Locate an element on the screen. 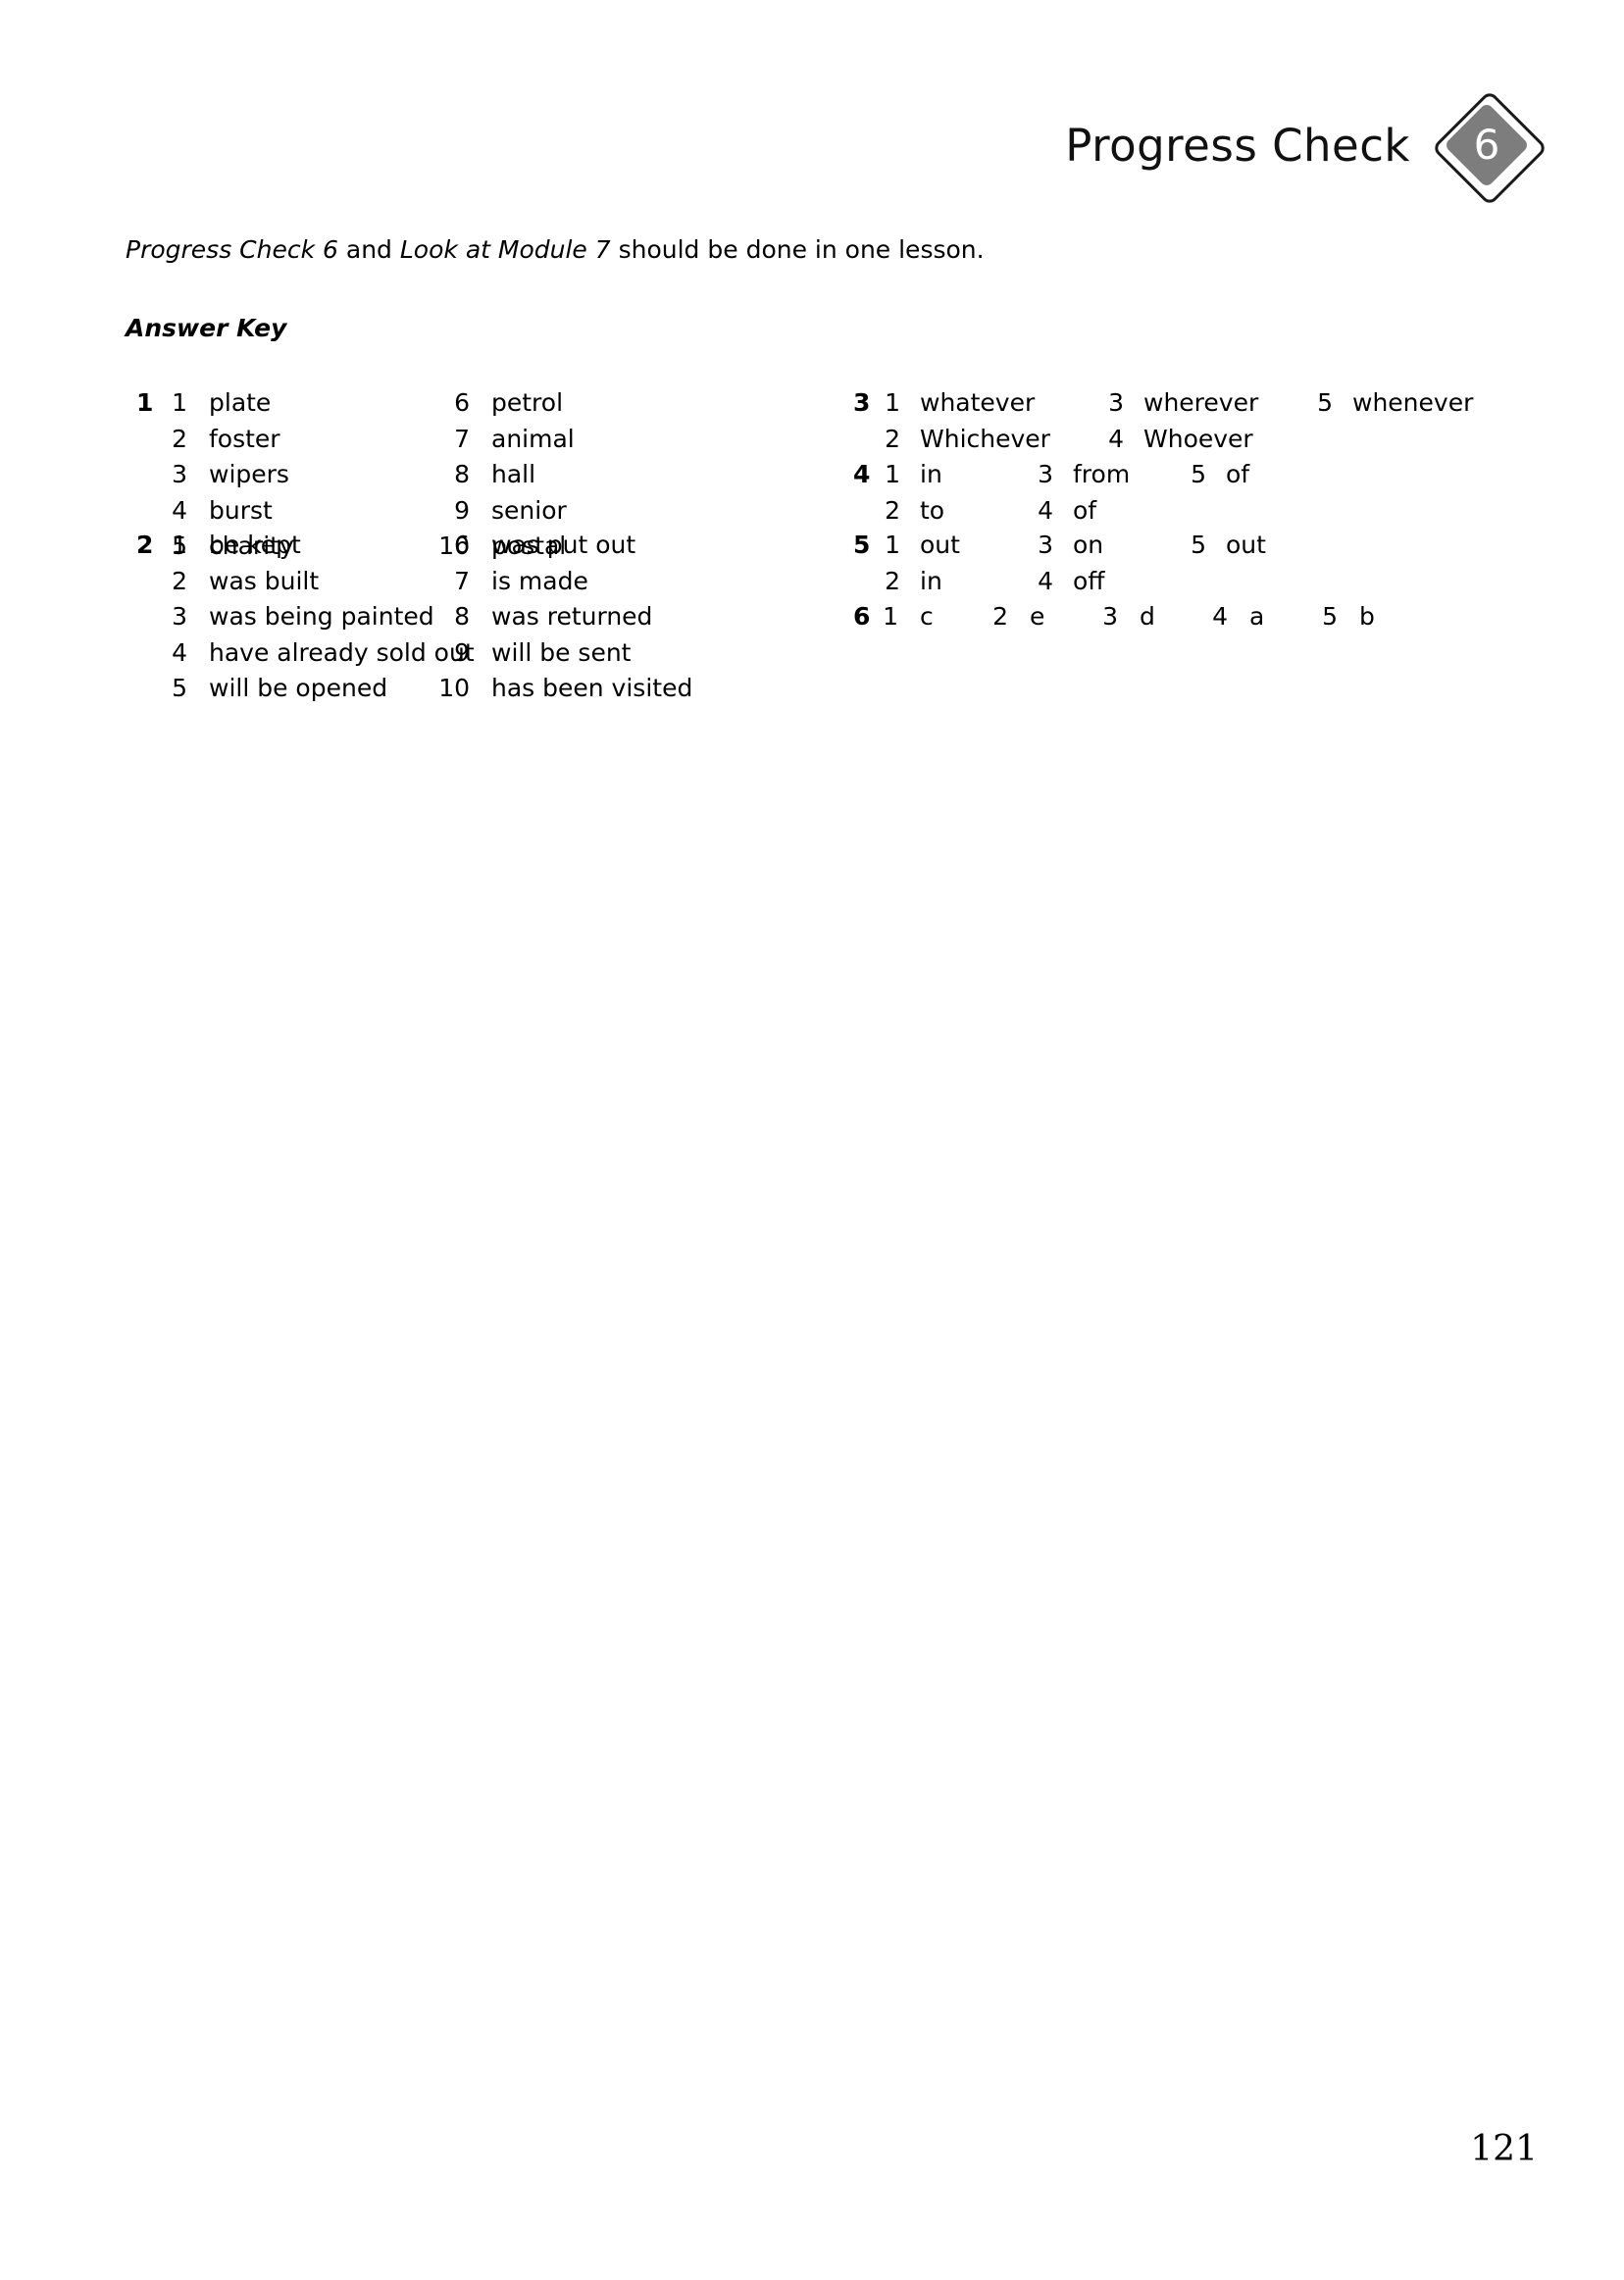 The image size is (1624, 2280). answer-item: 3 wherever is located at coordinates (1183, 402).